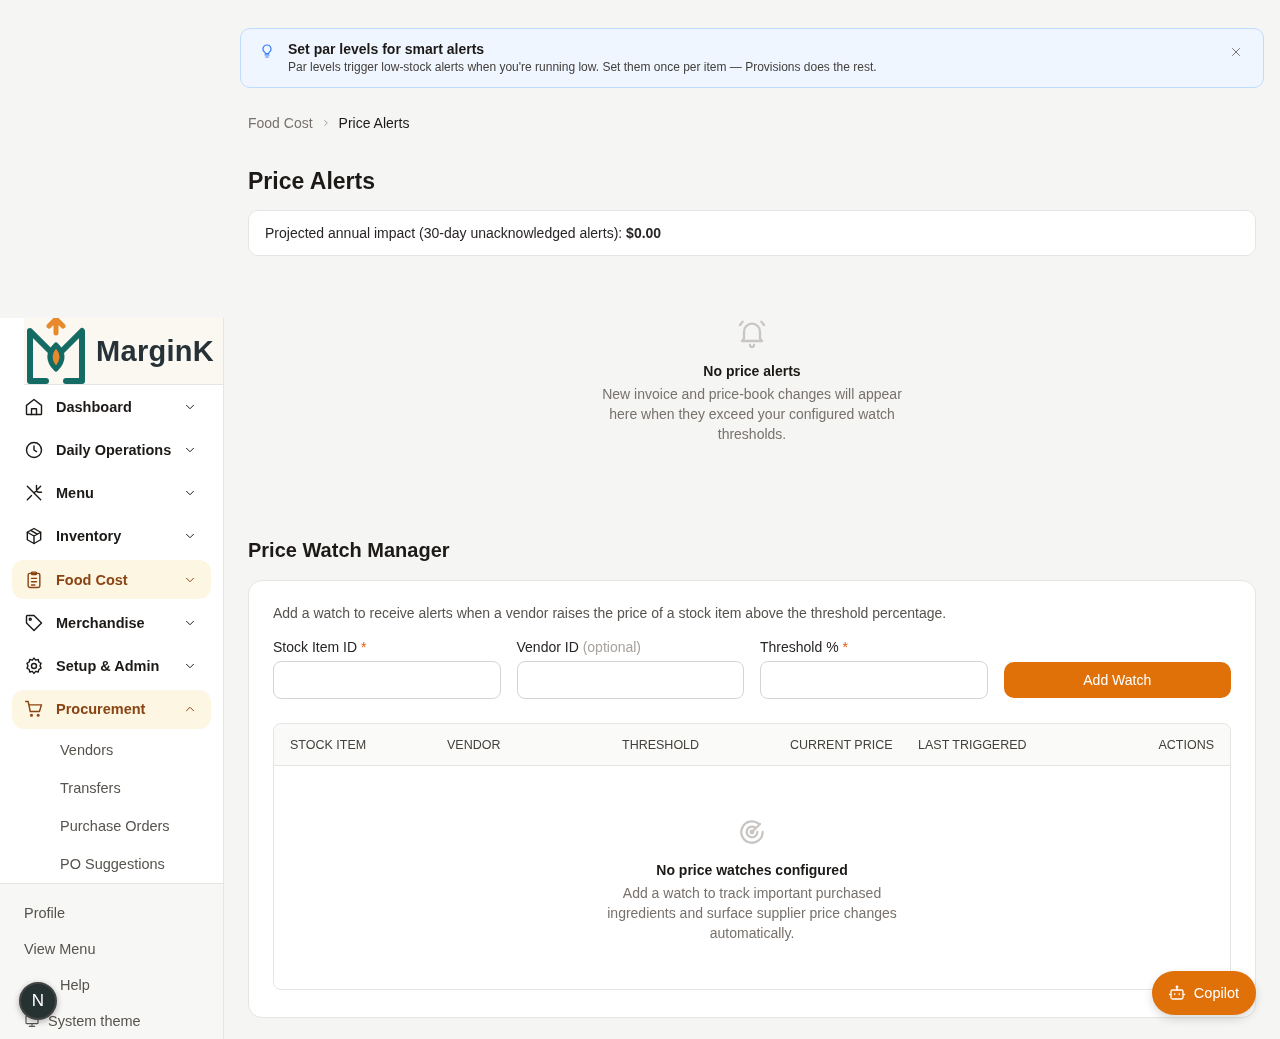 Image resolution: width=1280 pixels, height=1039 pixels. I want to click on nav-item: Procurement, so click(111, 709).